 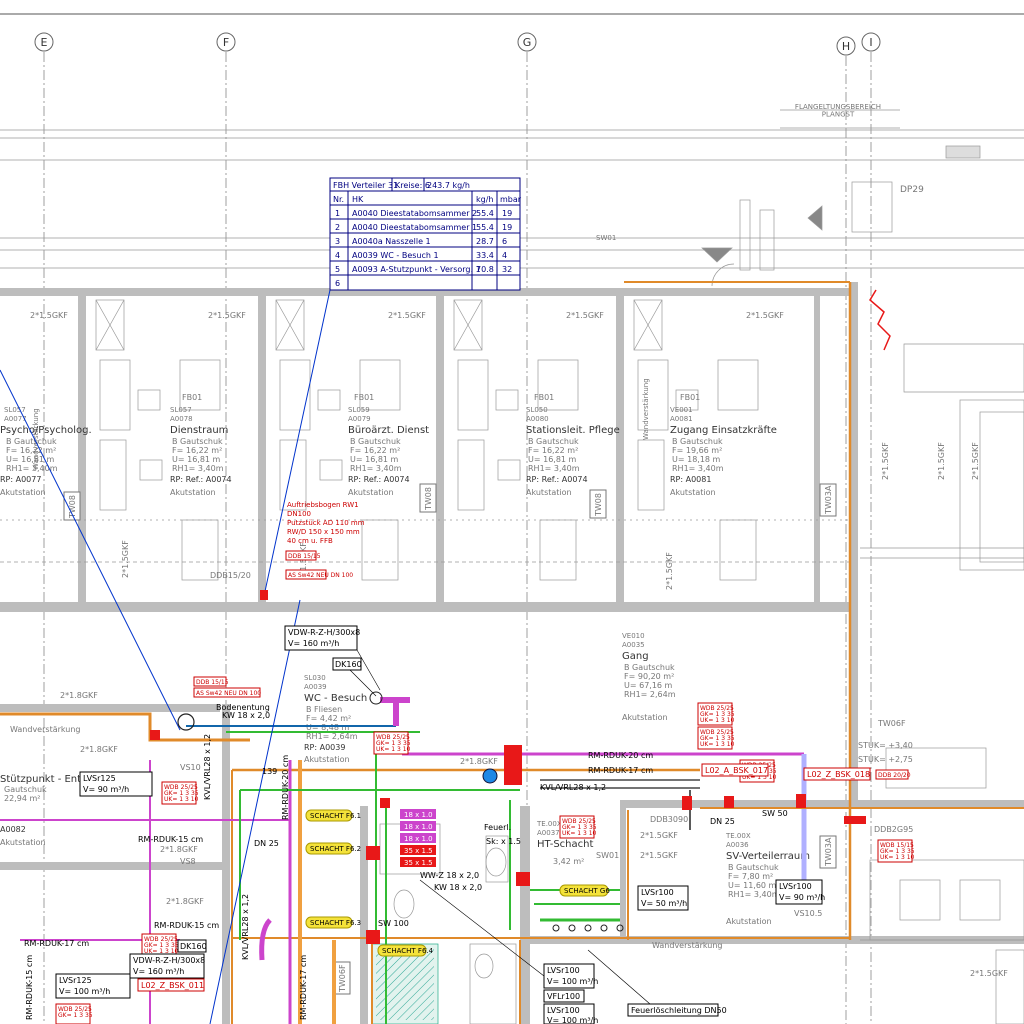 I want to click on shaft-f6-2: SCHACHT F6.2, so click(x=333, y=848).